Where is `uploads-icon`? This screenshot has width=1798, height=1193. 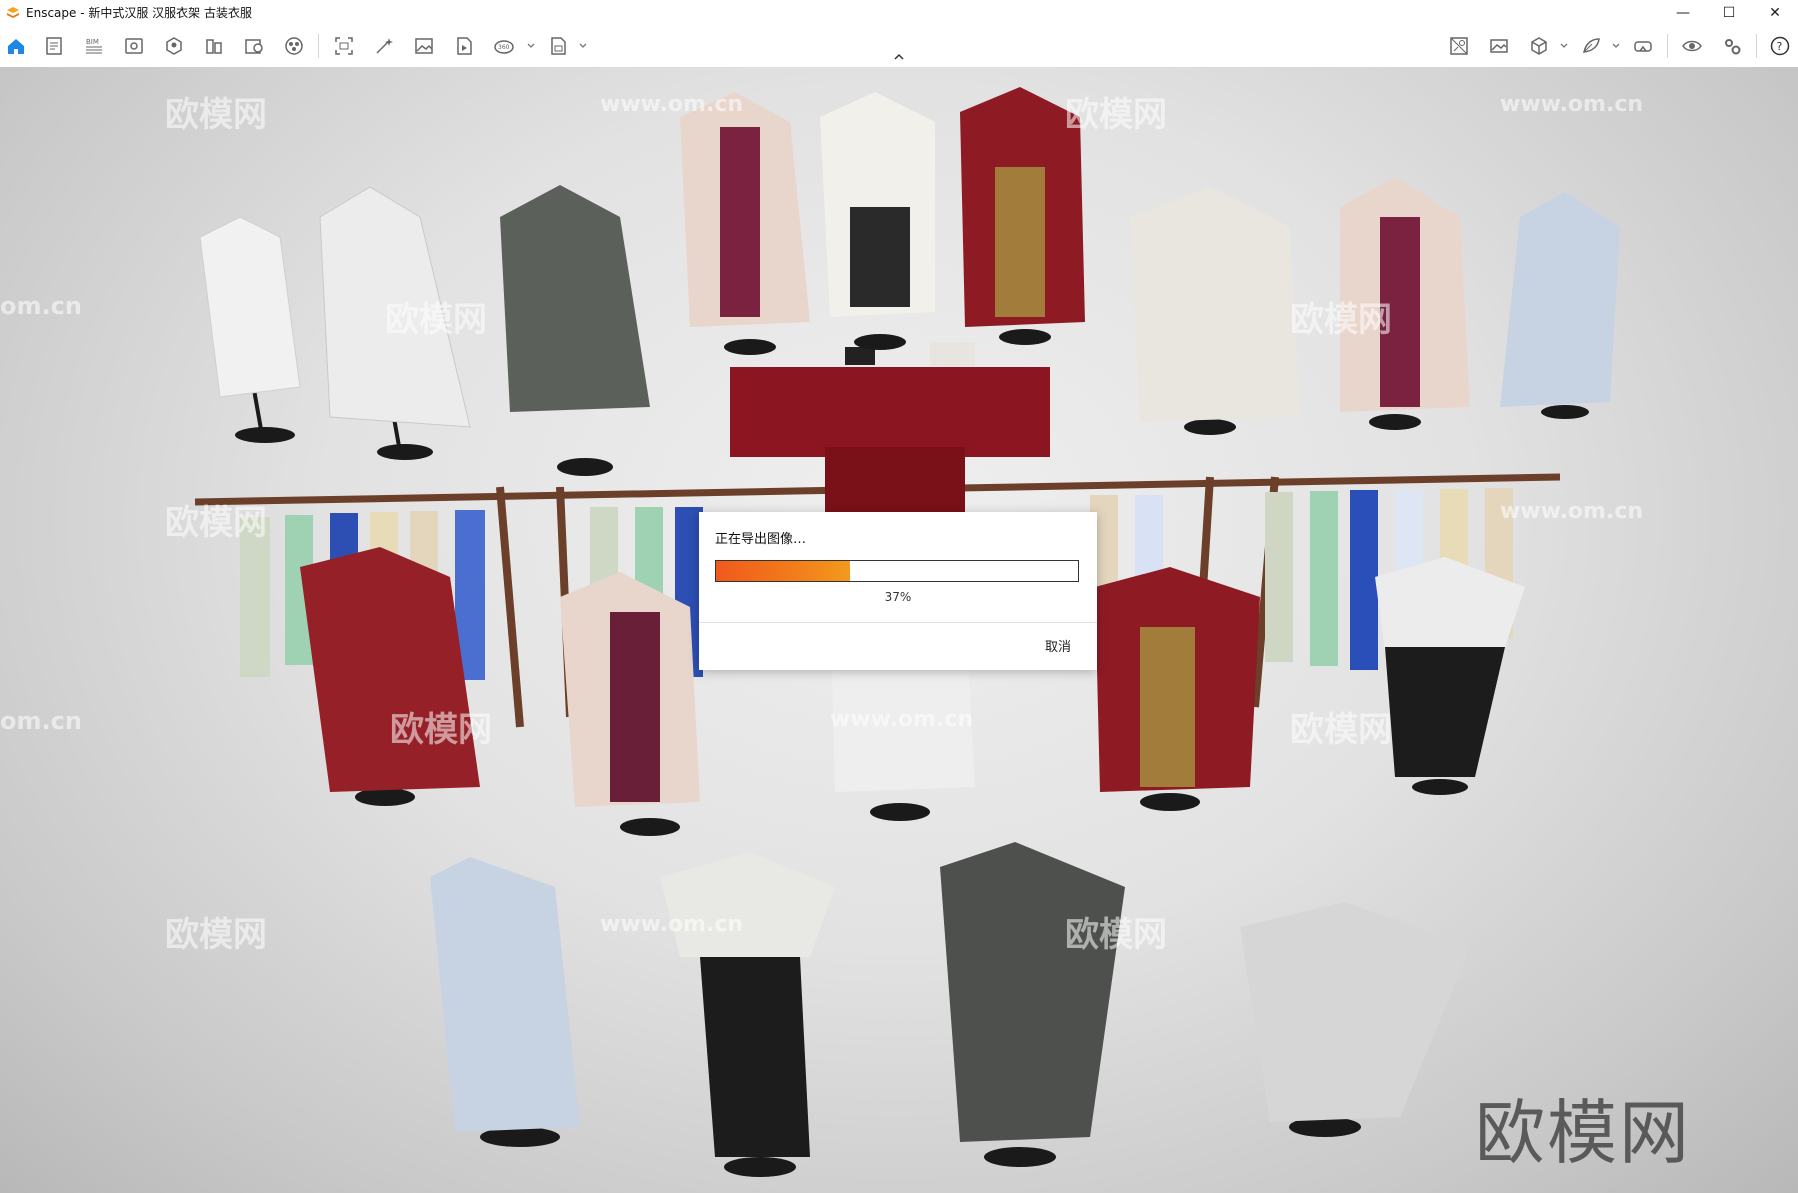
uploads-icon is located at coordinates (1459, 46).